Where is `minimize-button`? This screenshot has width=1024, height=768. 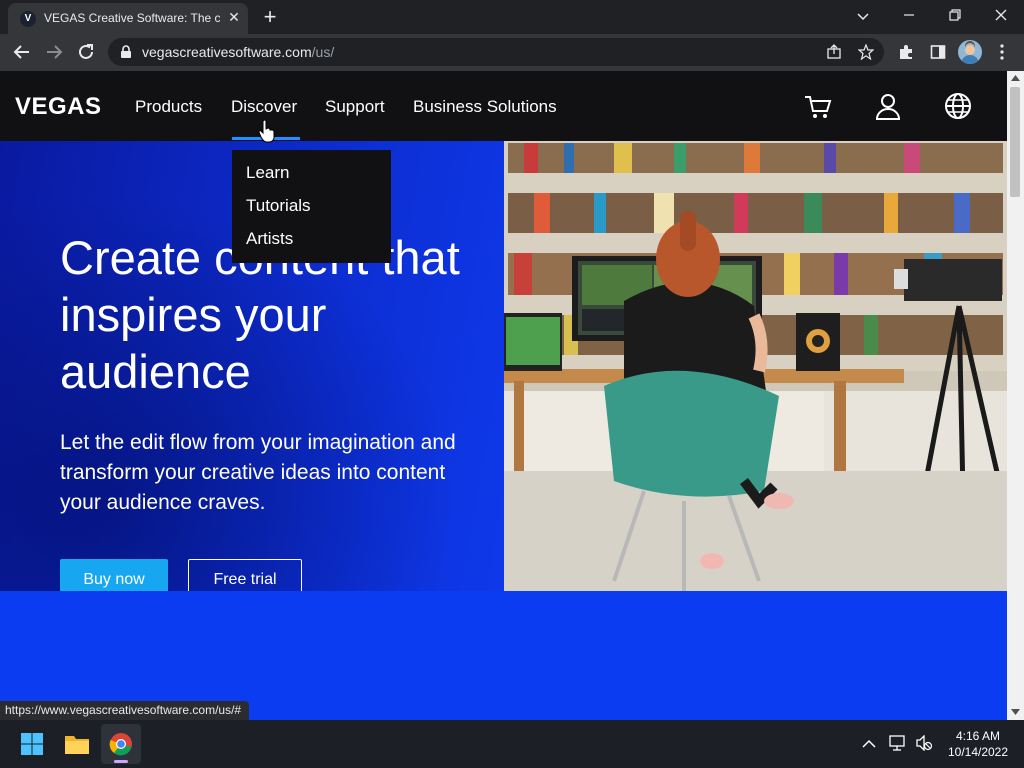 minimize-button is located at coordinates (909, 16).